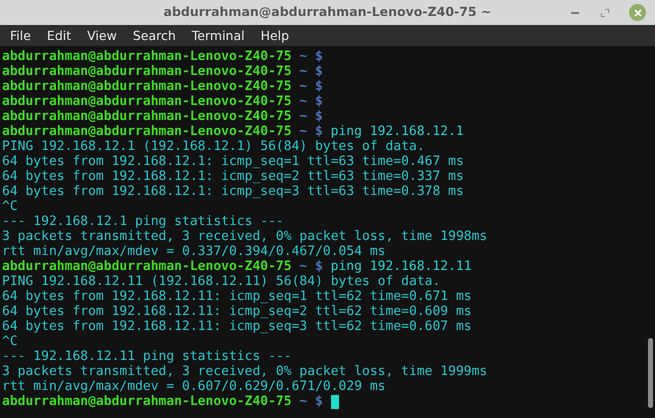 The height and width of the screenshot is (418, 655). I want to click on output-line: 3 packets transmitted, 3 received, 0% packet loss, time 1999ms, so click(245, 371).